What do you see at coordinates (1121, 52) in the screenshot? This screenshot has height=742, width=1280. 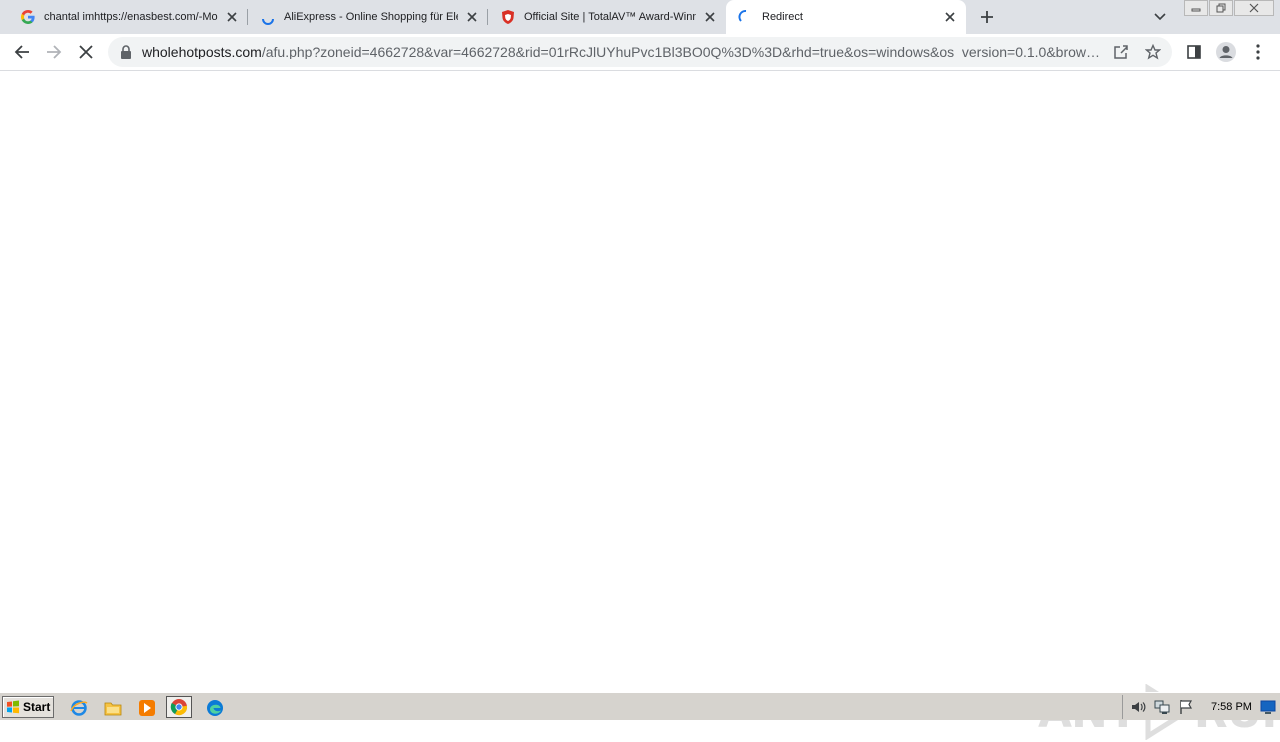 I see `share-icon` at bounding box center [1121, 52].